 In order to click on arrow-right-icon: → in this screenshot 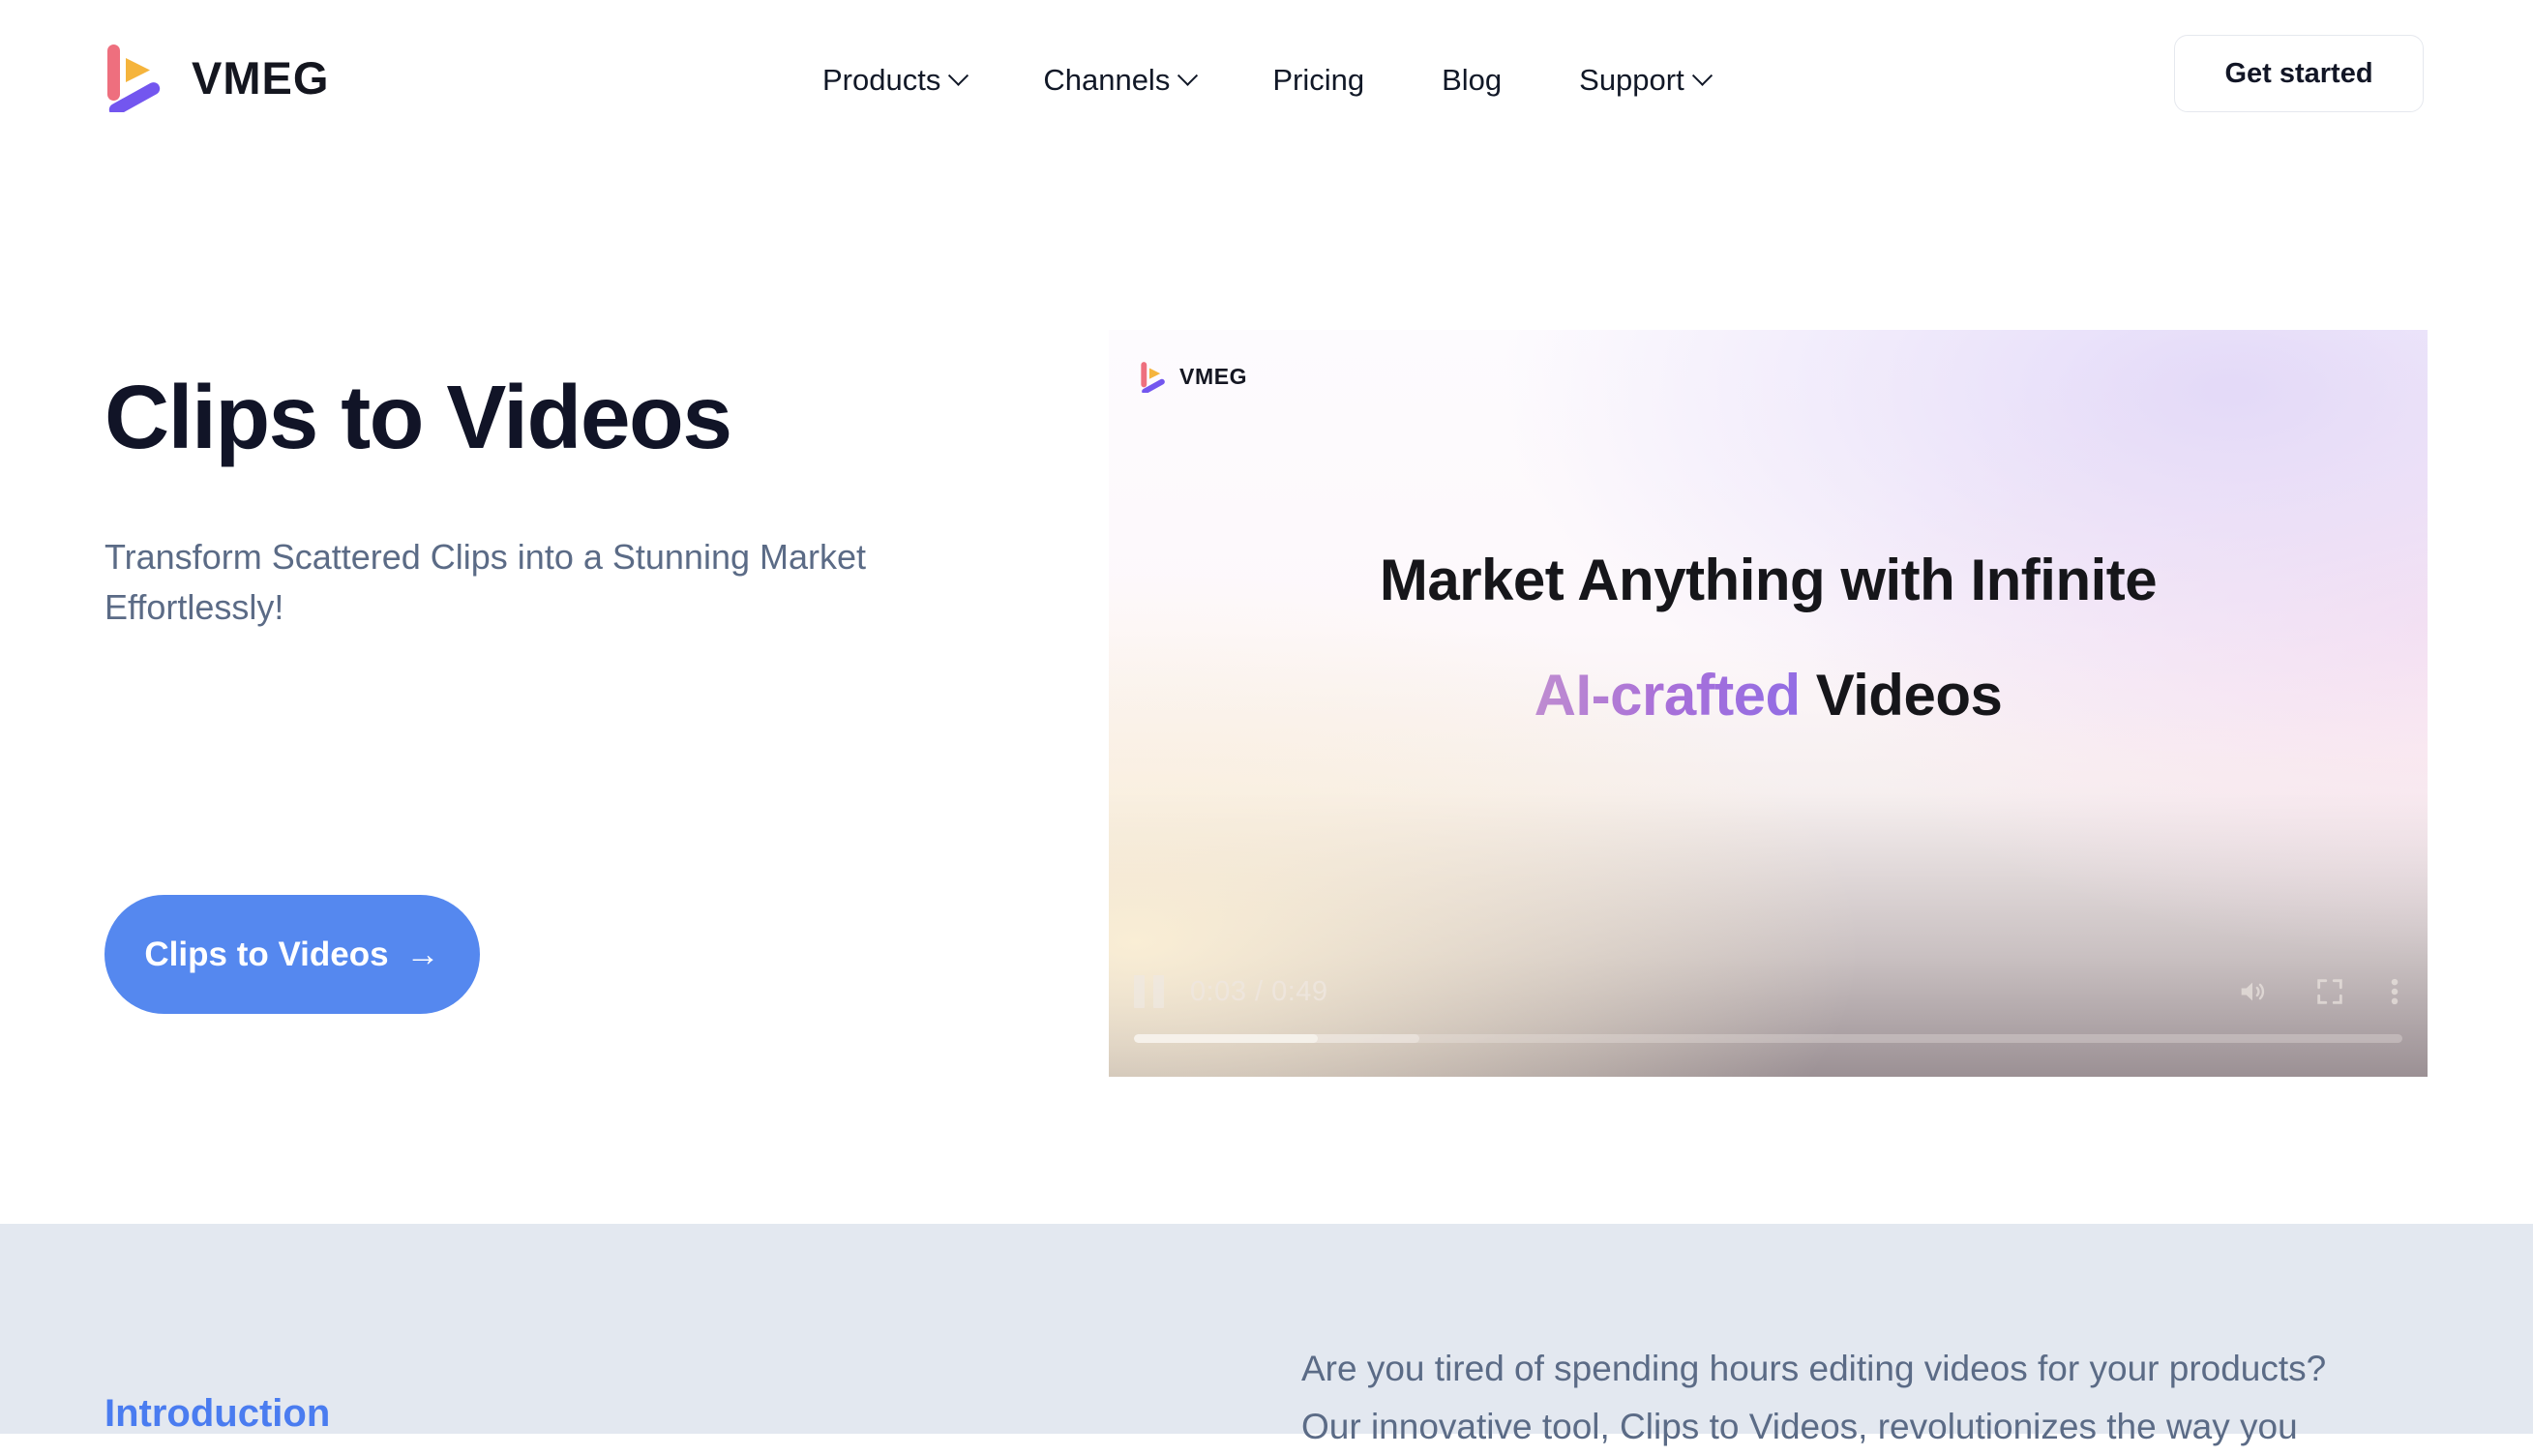, I will do `click(423, 954)`.